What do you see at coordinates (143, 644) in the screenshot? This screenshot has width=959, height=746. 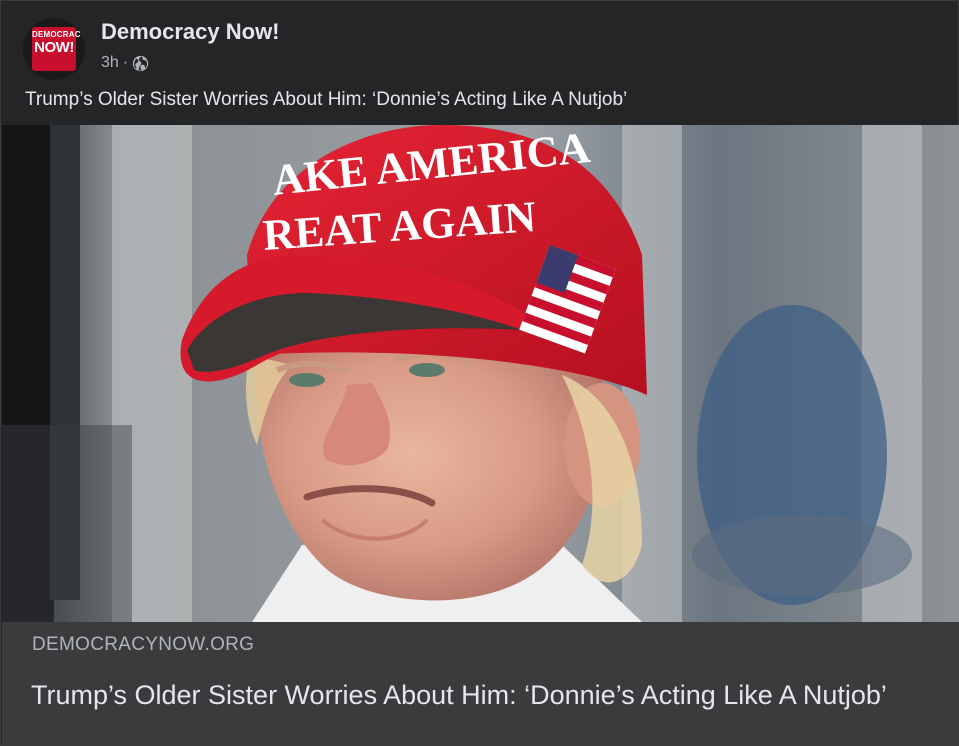 I see `link-domain: DEMOCRACYNOW.ORG` at bounding box center [143, 644].